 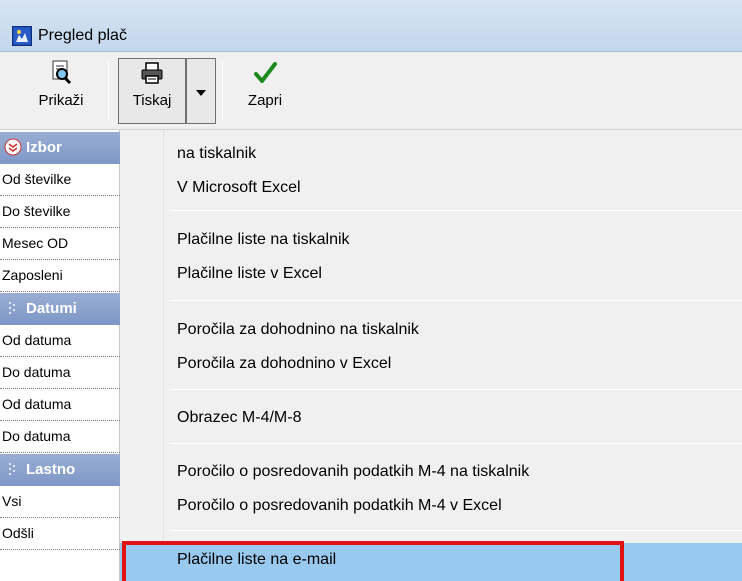 I want to click on menu-item-obrazec-m4-m8: Obrazec M-4/M-8, so click(x=431, y=418).